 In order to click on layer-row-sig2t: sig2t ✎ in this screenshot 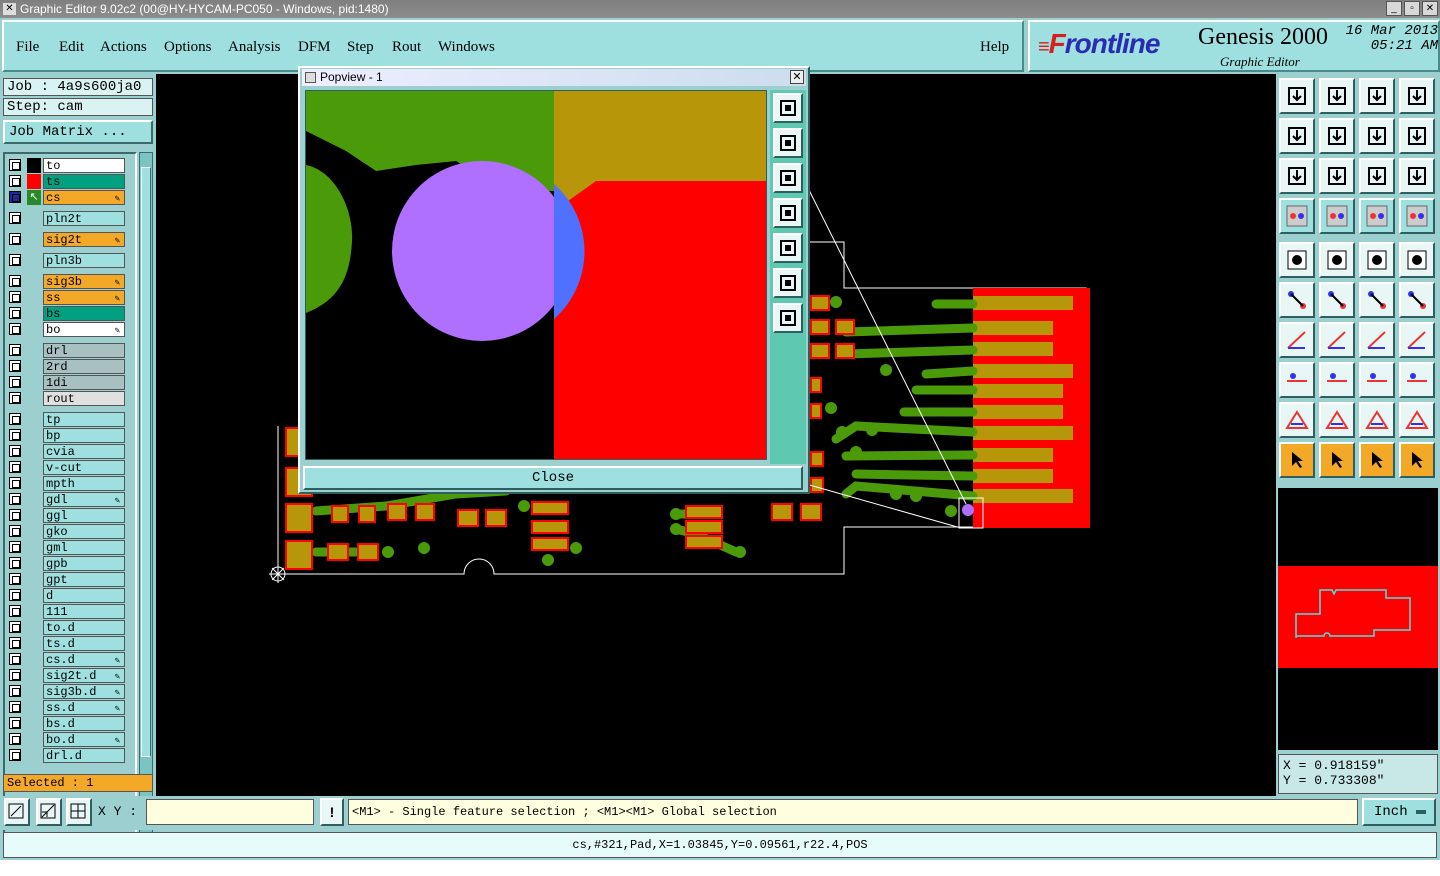, I will do `click(67, 239)`.